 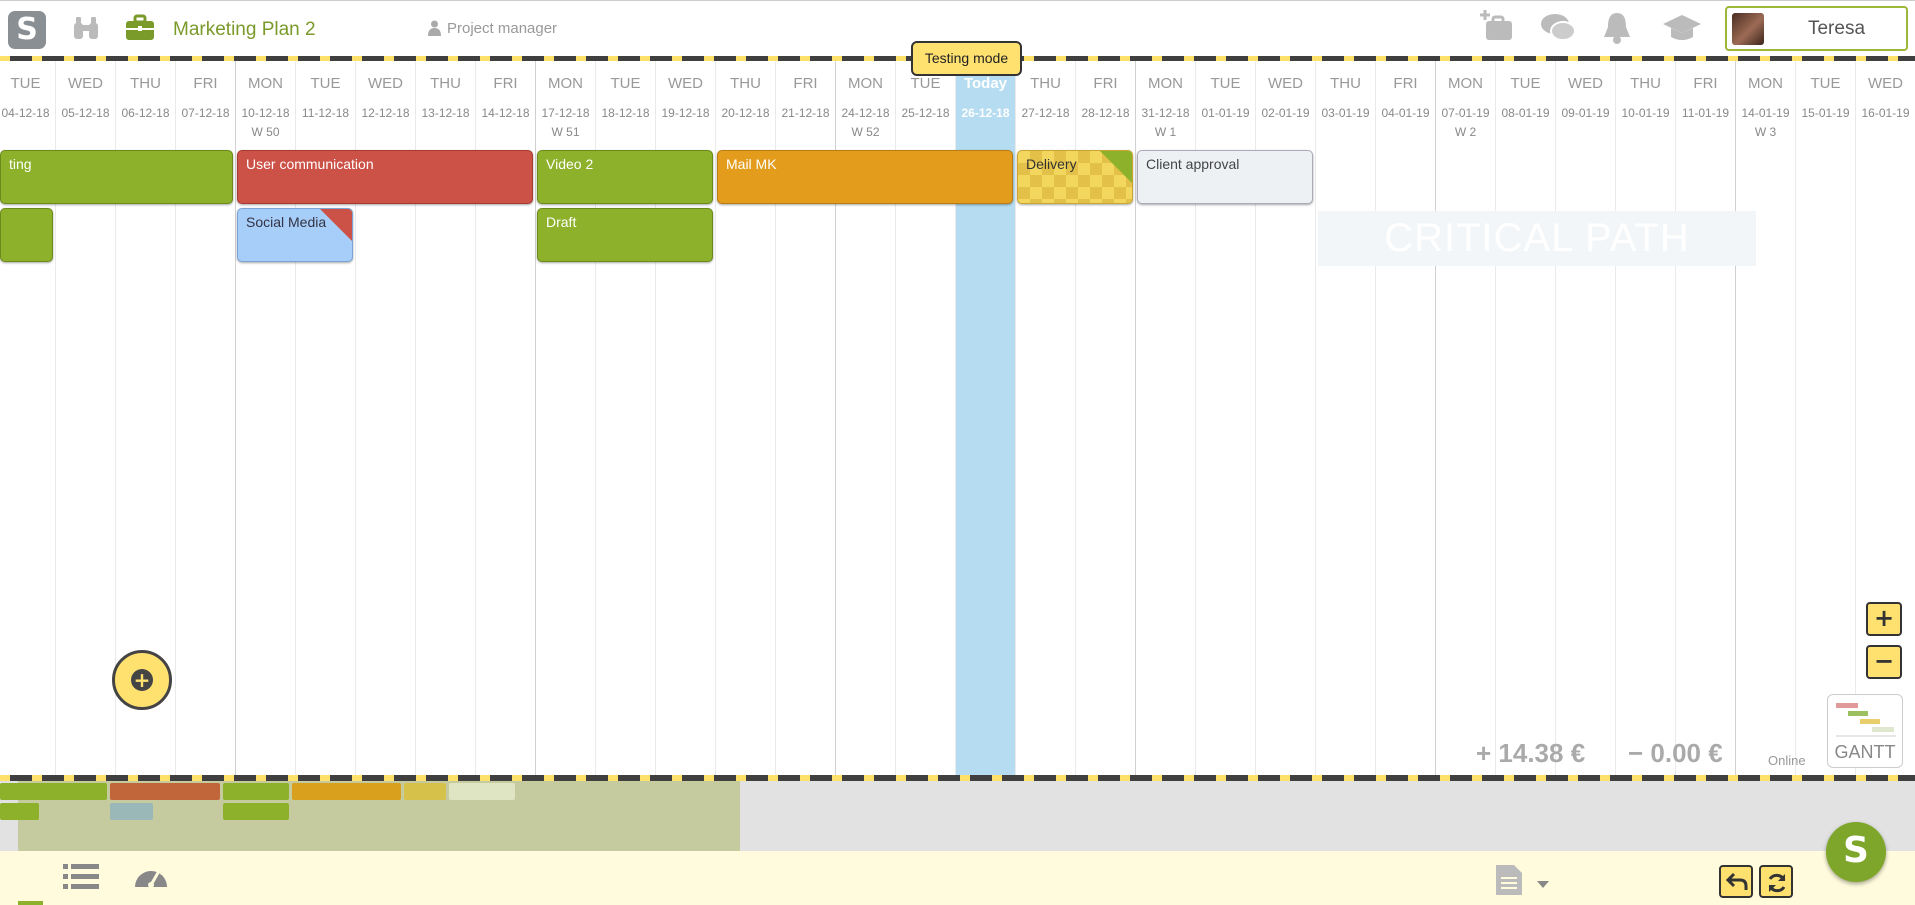 What do you see at coordinates (957, 816) in the screenshot?
I see `timeline-minimap` at bounding box center [957, 816].